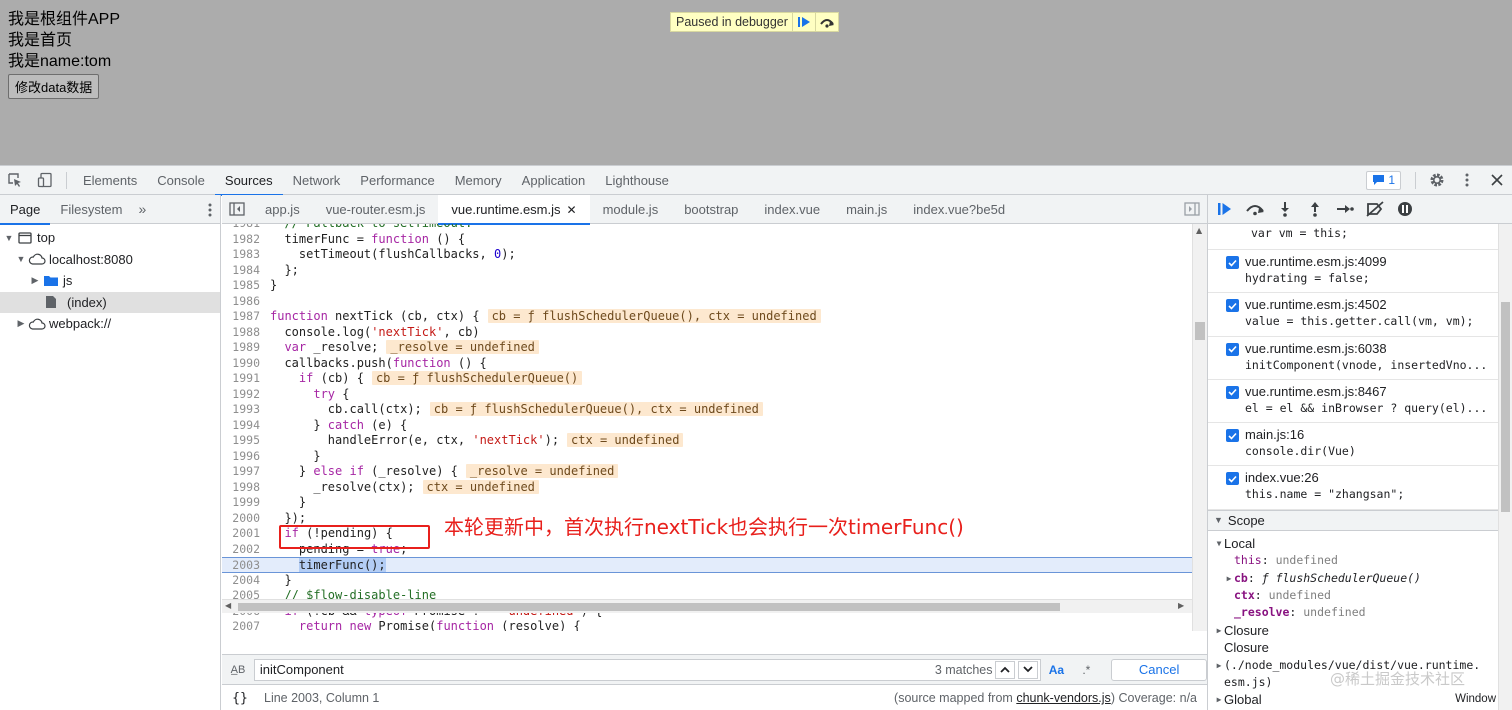  I want to click on line-number: 2001, so click(243, 534).